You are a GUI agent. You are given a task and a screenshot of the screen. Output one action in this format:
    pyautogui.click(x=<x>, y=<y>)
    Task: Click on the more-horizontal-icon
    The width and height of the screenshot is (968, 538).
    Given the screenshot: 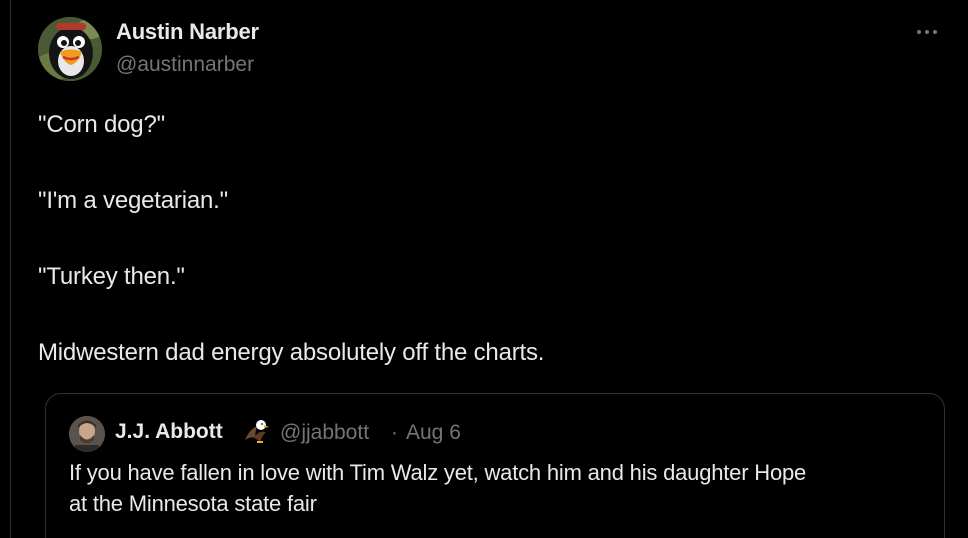 What is the action you would take?
    pyautogui.click(x=927, y=32)
    